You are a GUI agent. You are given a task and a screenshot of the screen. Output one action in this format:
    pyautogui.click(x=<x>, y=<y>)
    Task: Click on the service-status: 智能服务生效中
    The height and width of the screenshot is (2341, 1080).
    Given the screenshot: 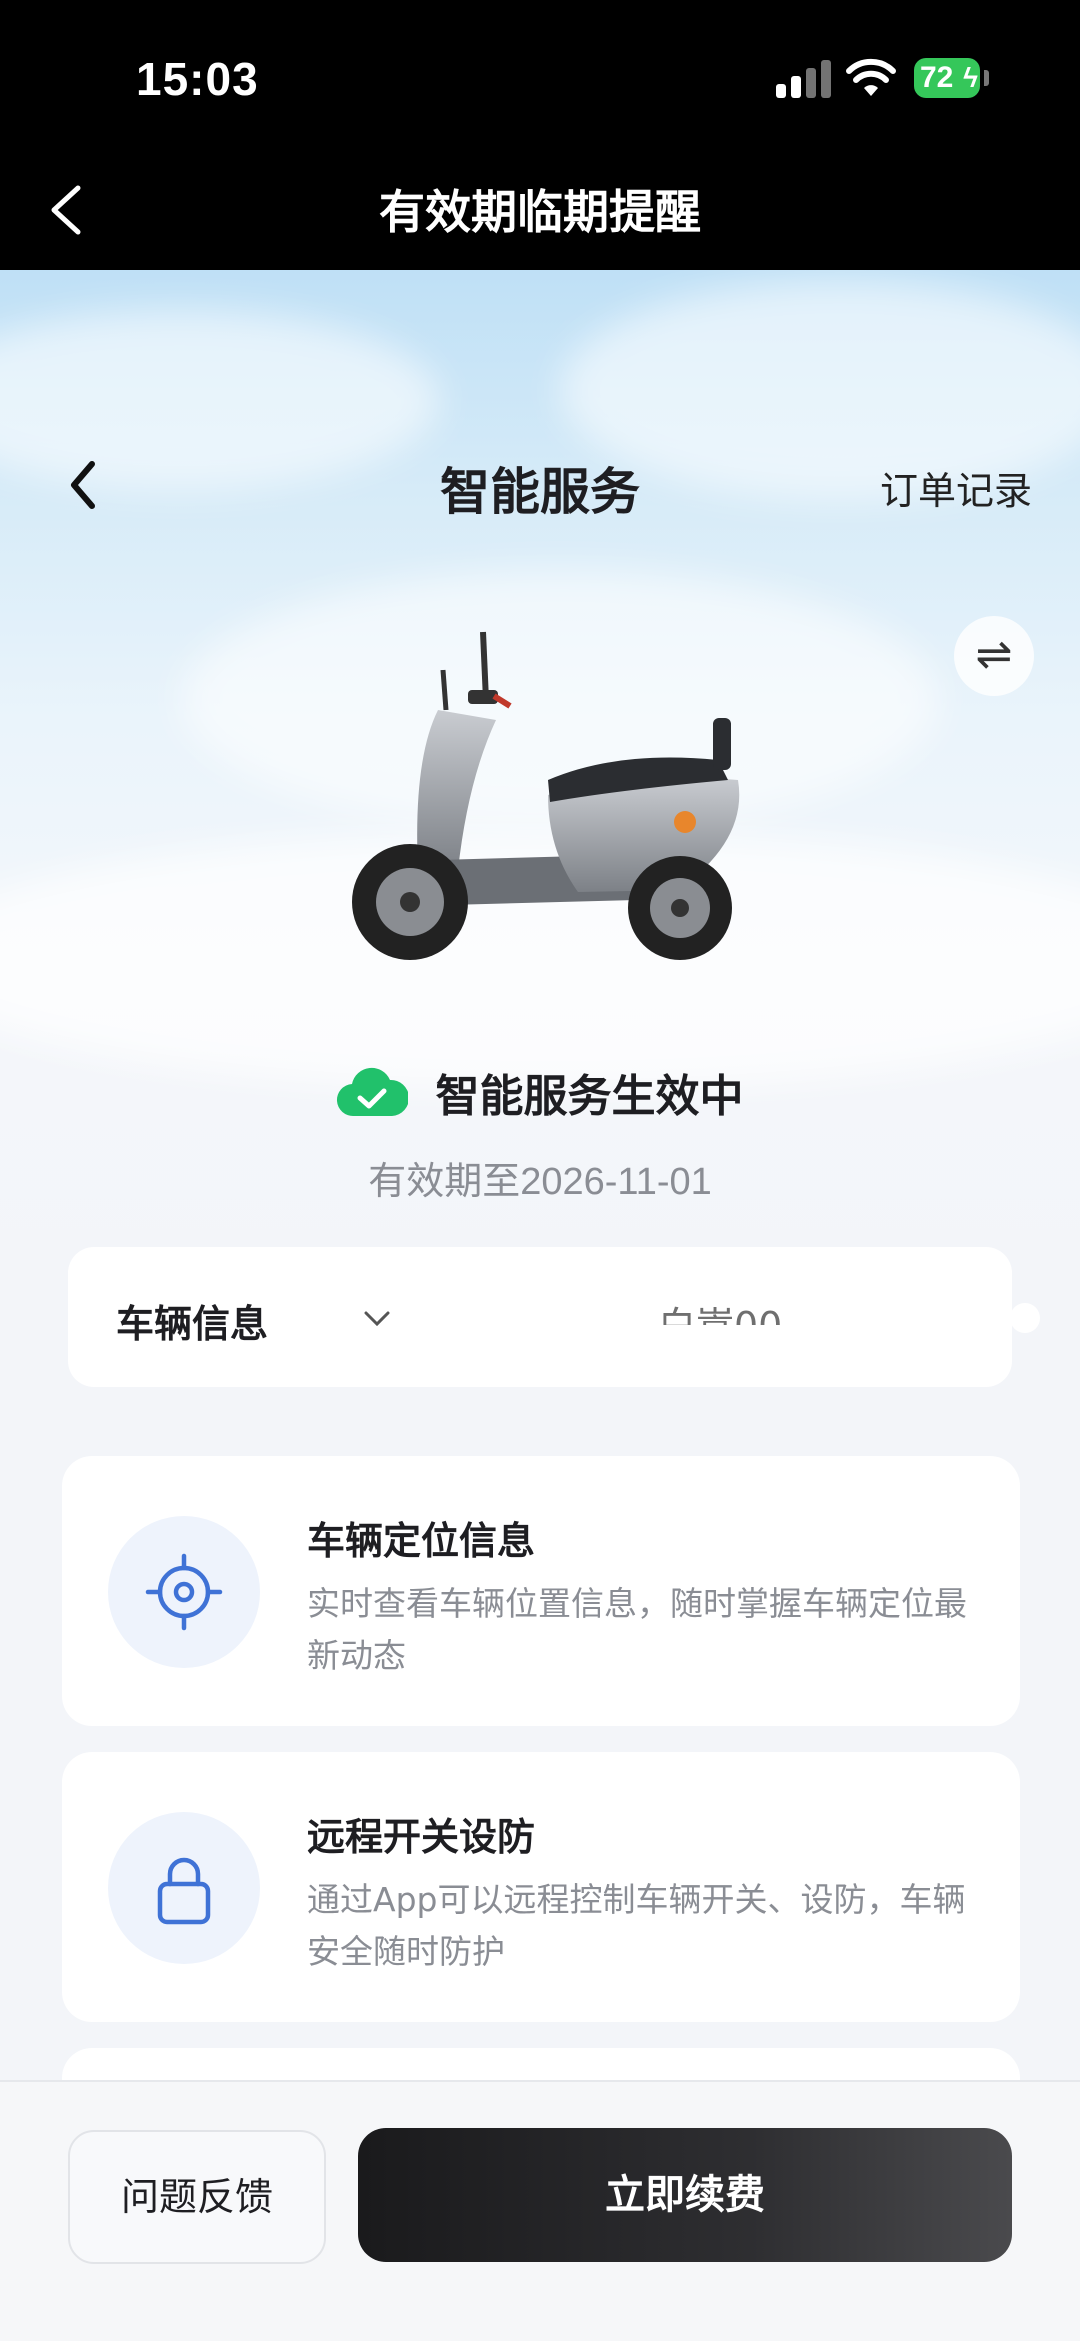 What is the action you would take?
    pyautogui.click(x=540, y=1092)
    